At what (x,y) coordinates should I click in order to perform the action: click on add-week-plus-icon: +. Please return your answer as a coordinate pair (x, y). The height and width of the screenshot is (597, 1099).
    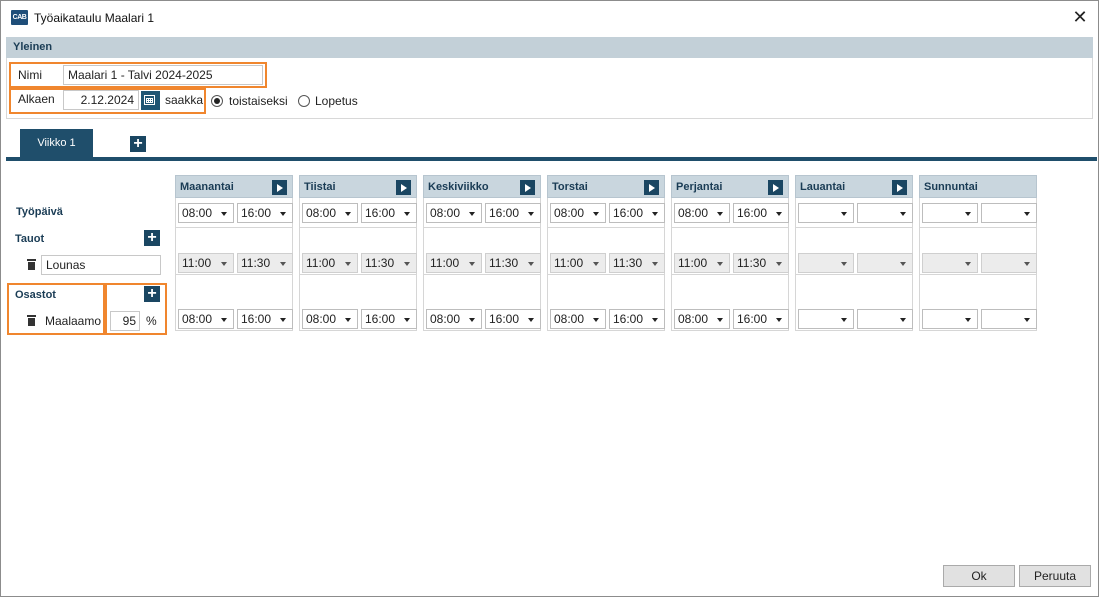
    Looking at the image, I should click on (138, 144).